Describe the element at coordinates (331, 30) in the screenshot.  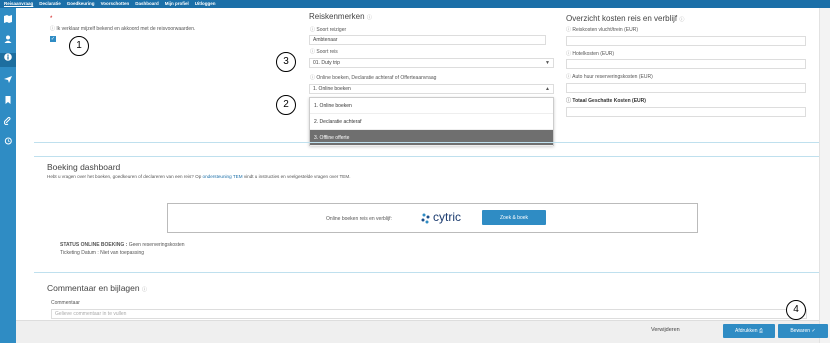
I see `soort-reiziger-text: Soort reiziger` at that location.